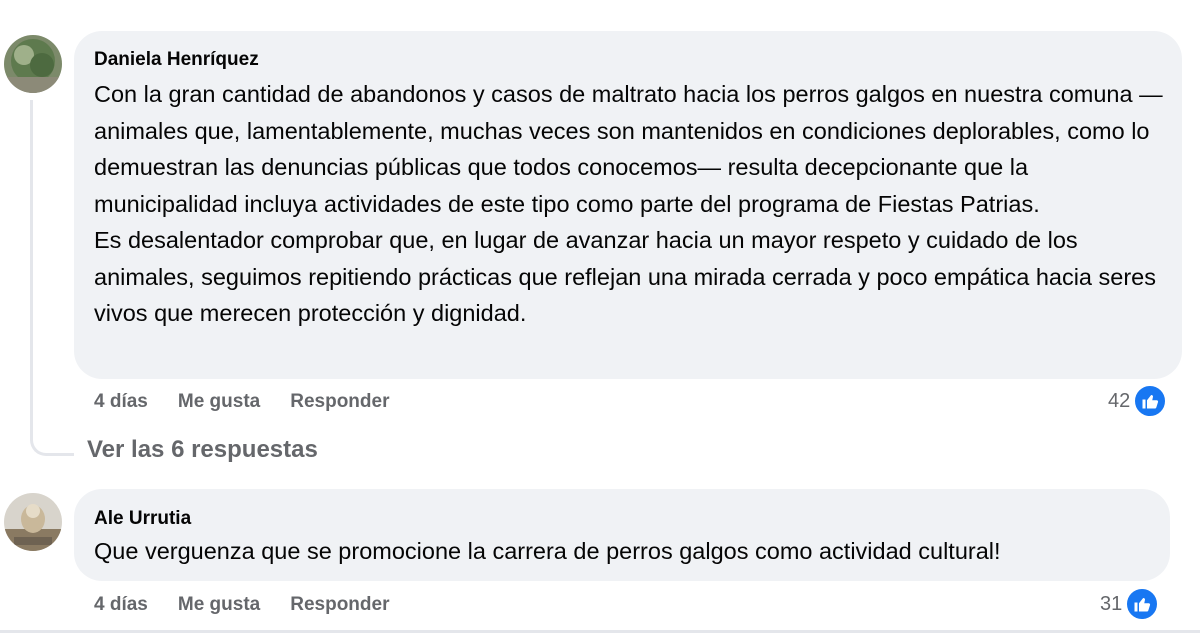  What do you see at coordinates (1111, 603) in the screenshot?
I see `reaction-count: 31` at bounding box center [1111, 603].